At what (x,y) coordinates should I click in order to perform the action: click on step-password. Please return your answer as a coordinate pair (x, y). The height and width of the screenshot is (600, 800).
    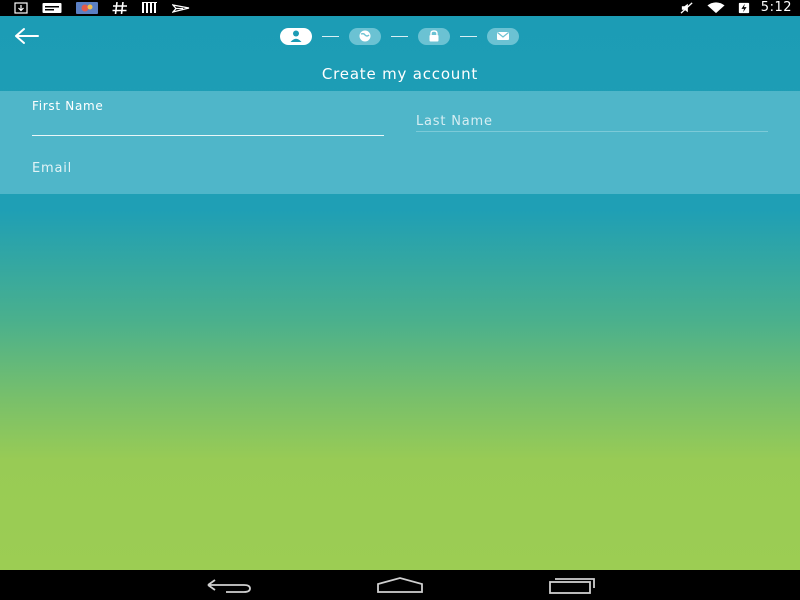
    Looking at the image, I should click on (434, 36).